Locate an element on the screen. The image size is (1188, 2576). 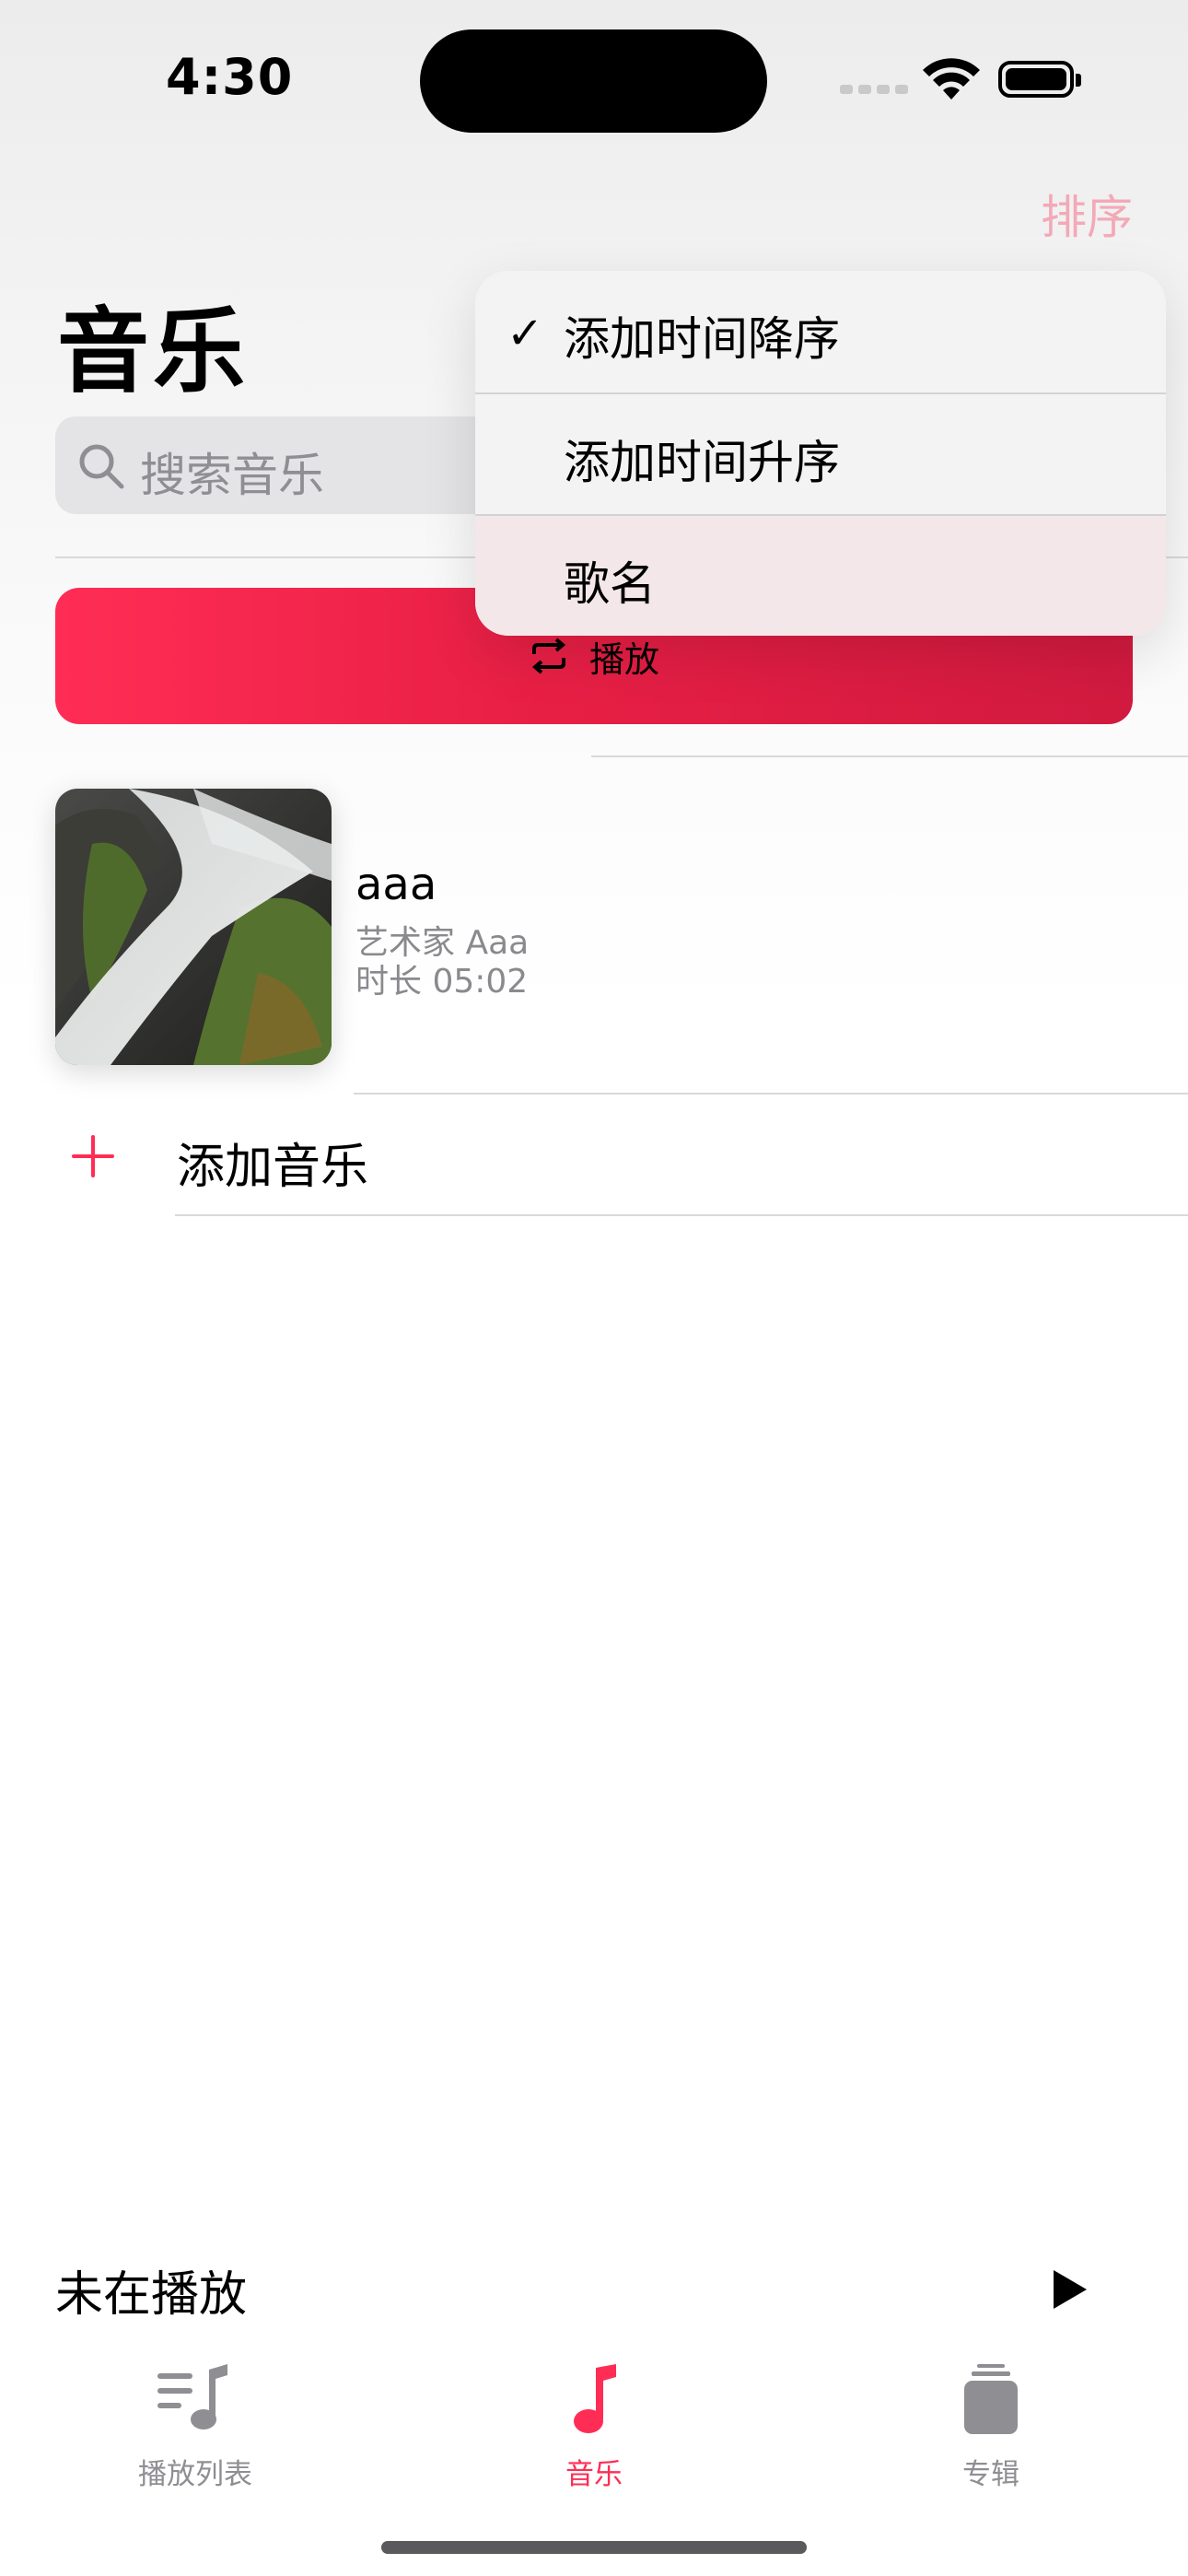
sort-menu: ✓ 添加时间降序 添加时间升序 歌名 is located at coordinates (821, 453).